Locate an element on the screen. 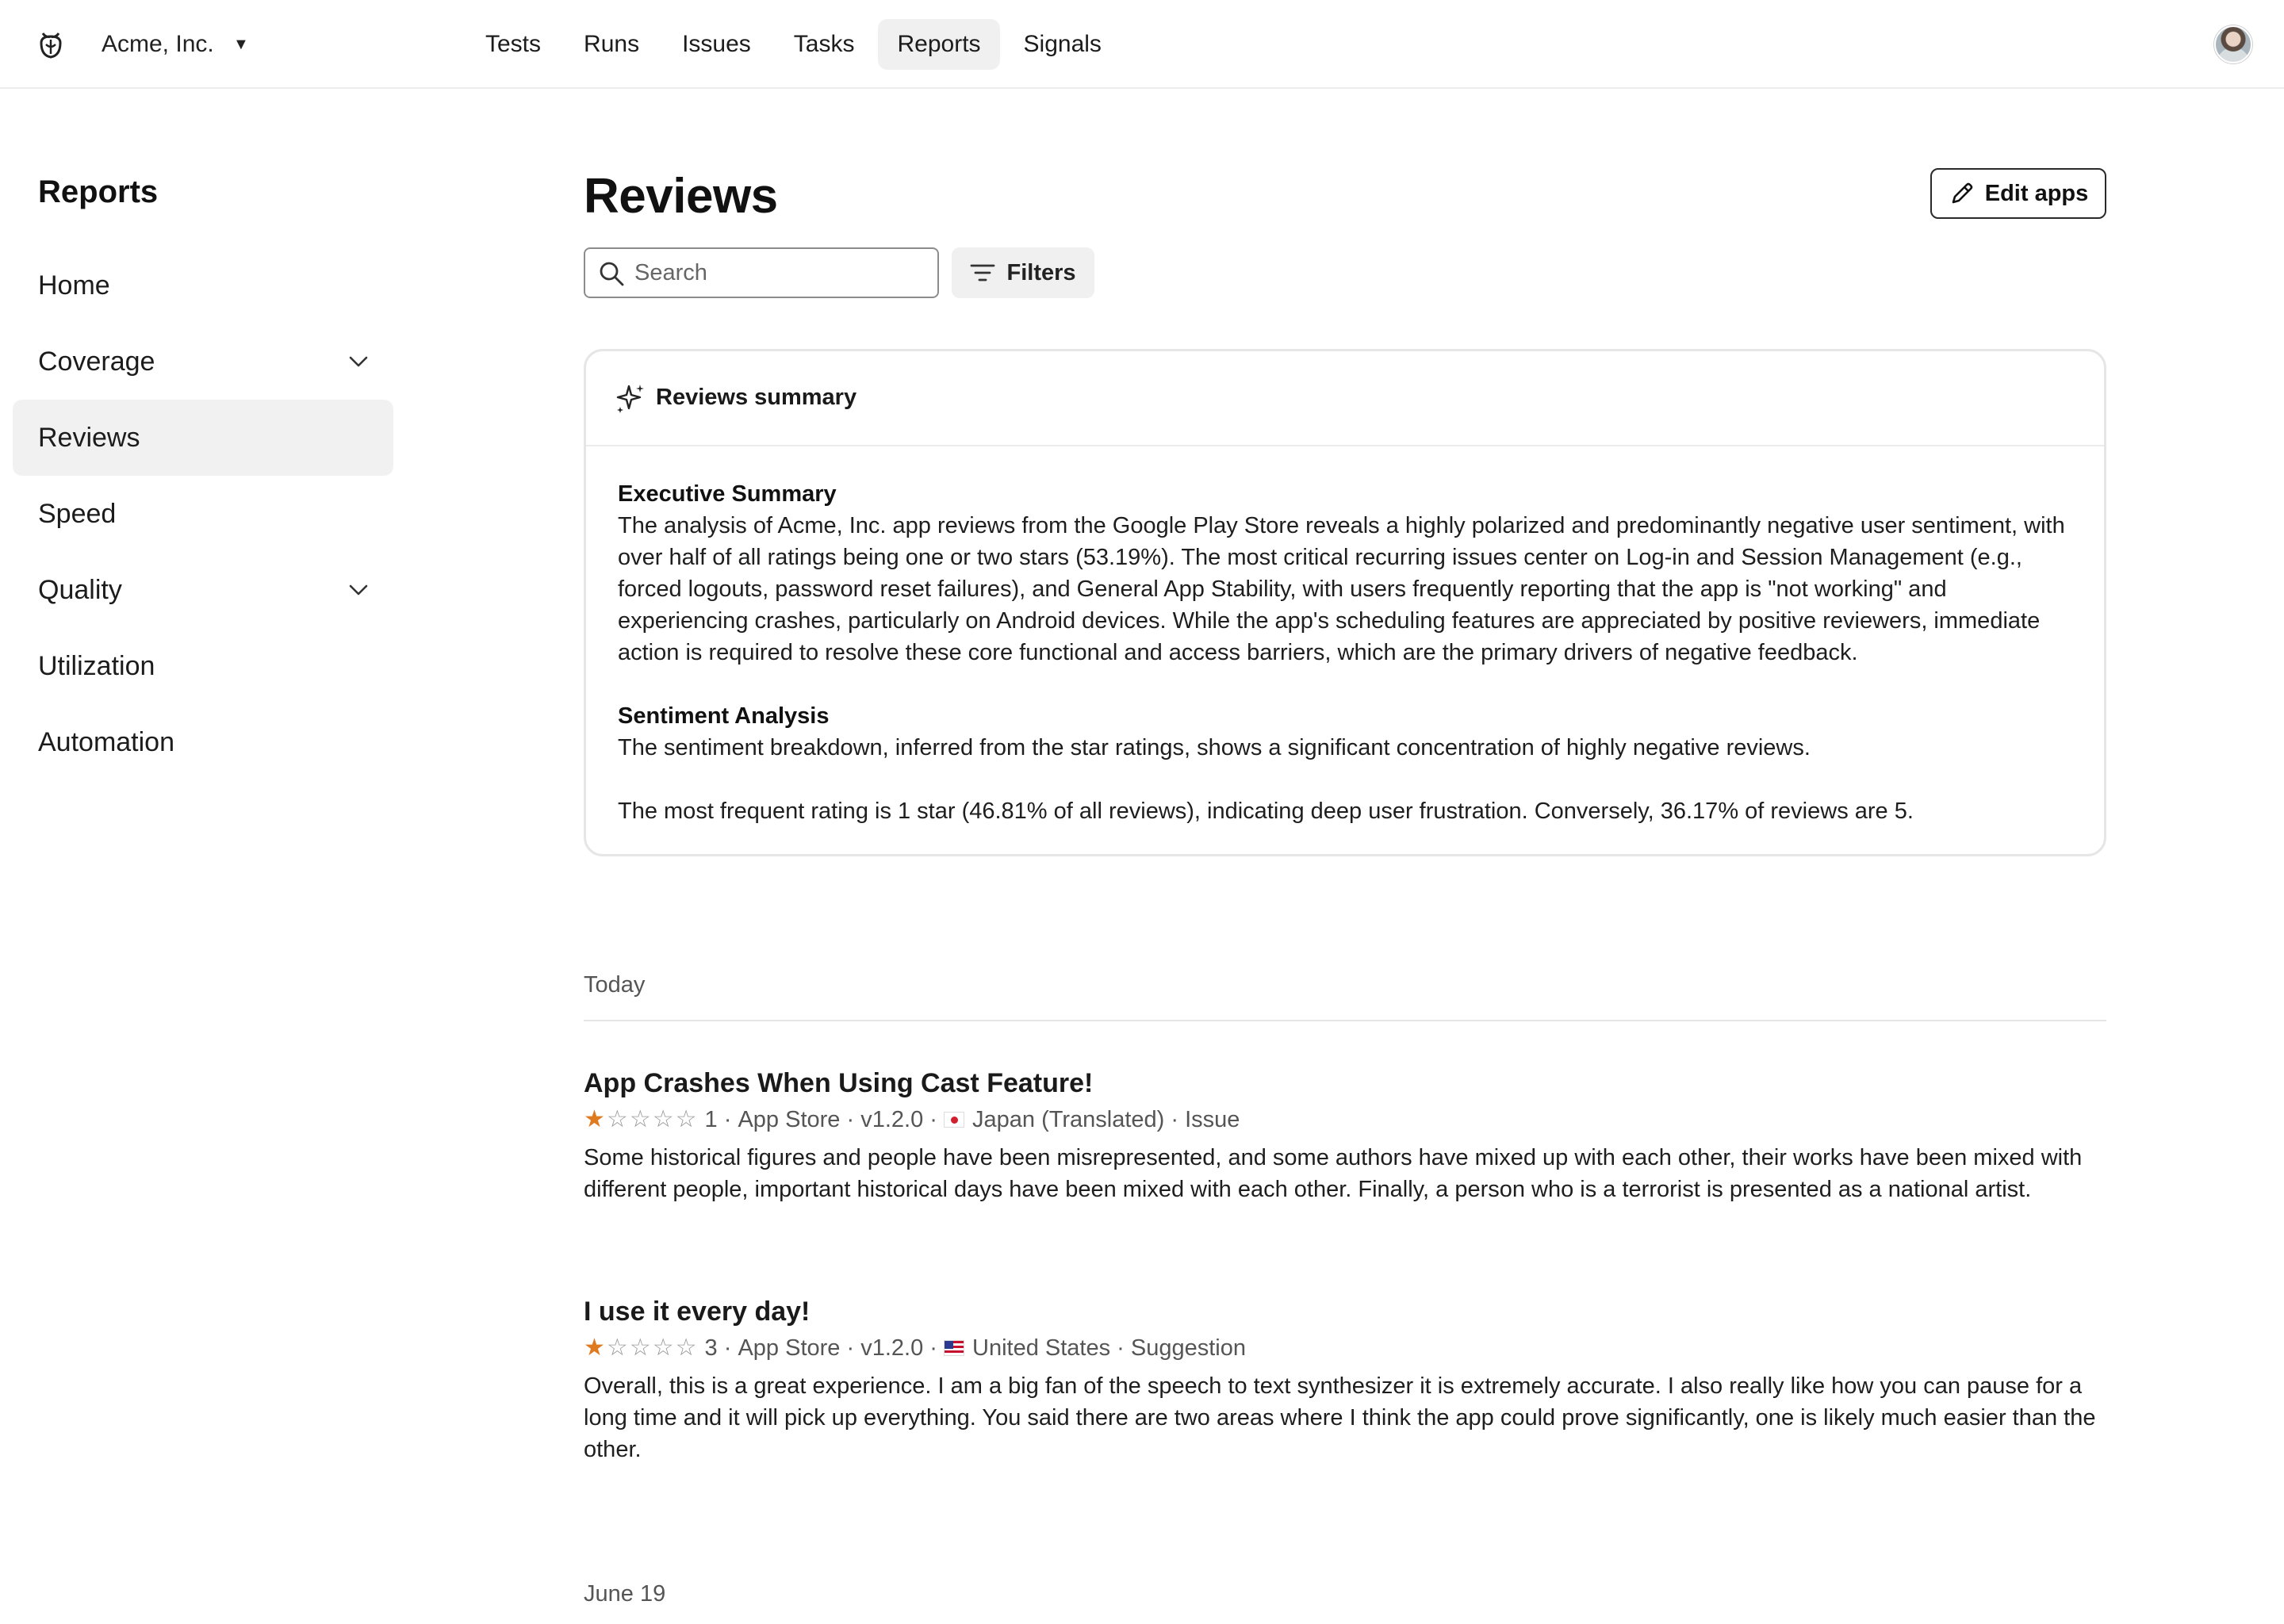 The height and width of the screenshot is (1624, 2284). sidebar-item-label: Quality is located at coordinates (80, 589).